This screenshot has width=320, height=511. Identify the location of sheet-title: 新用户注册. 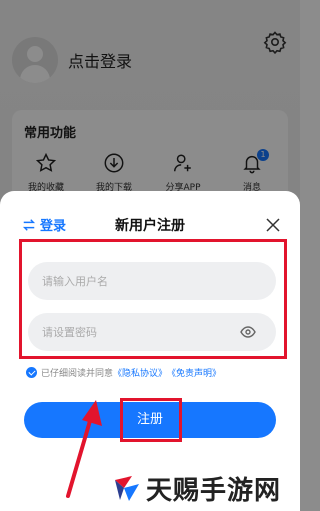
(150, 226).